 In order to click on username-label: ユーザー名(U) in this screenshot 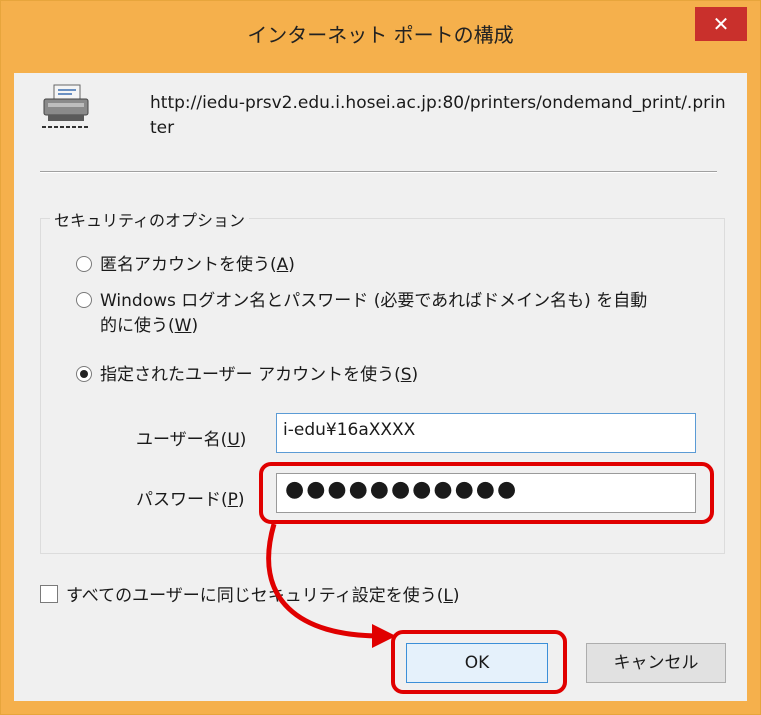, I will do `click(191, 440)`.